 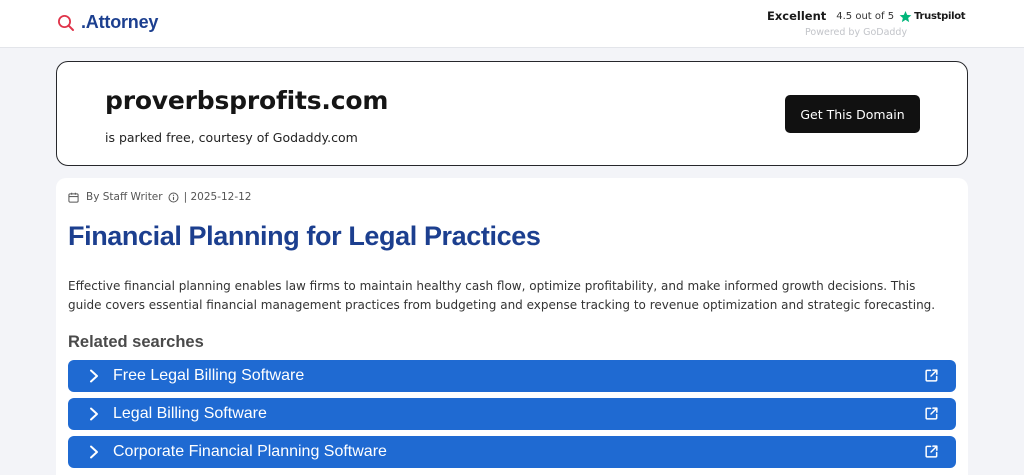 I want to click on related-search-item: Legal Billing Software, so click(x=512, y=414).